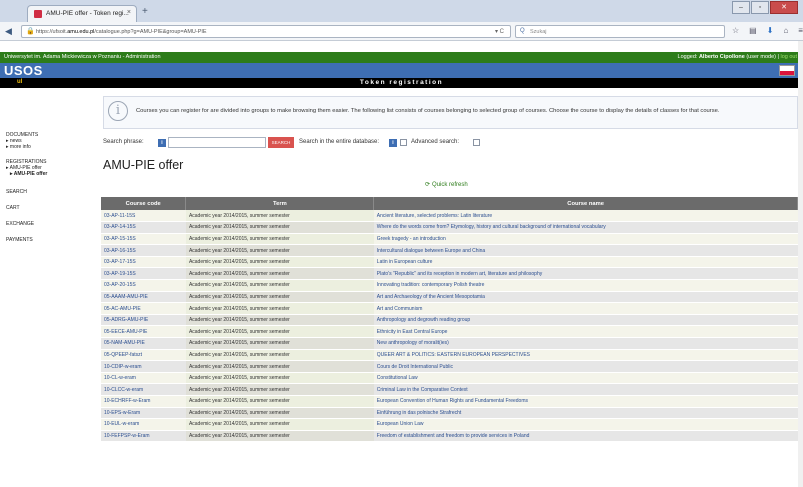  I want to click on column-header-course-name: Course name, so click(585, 203).